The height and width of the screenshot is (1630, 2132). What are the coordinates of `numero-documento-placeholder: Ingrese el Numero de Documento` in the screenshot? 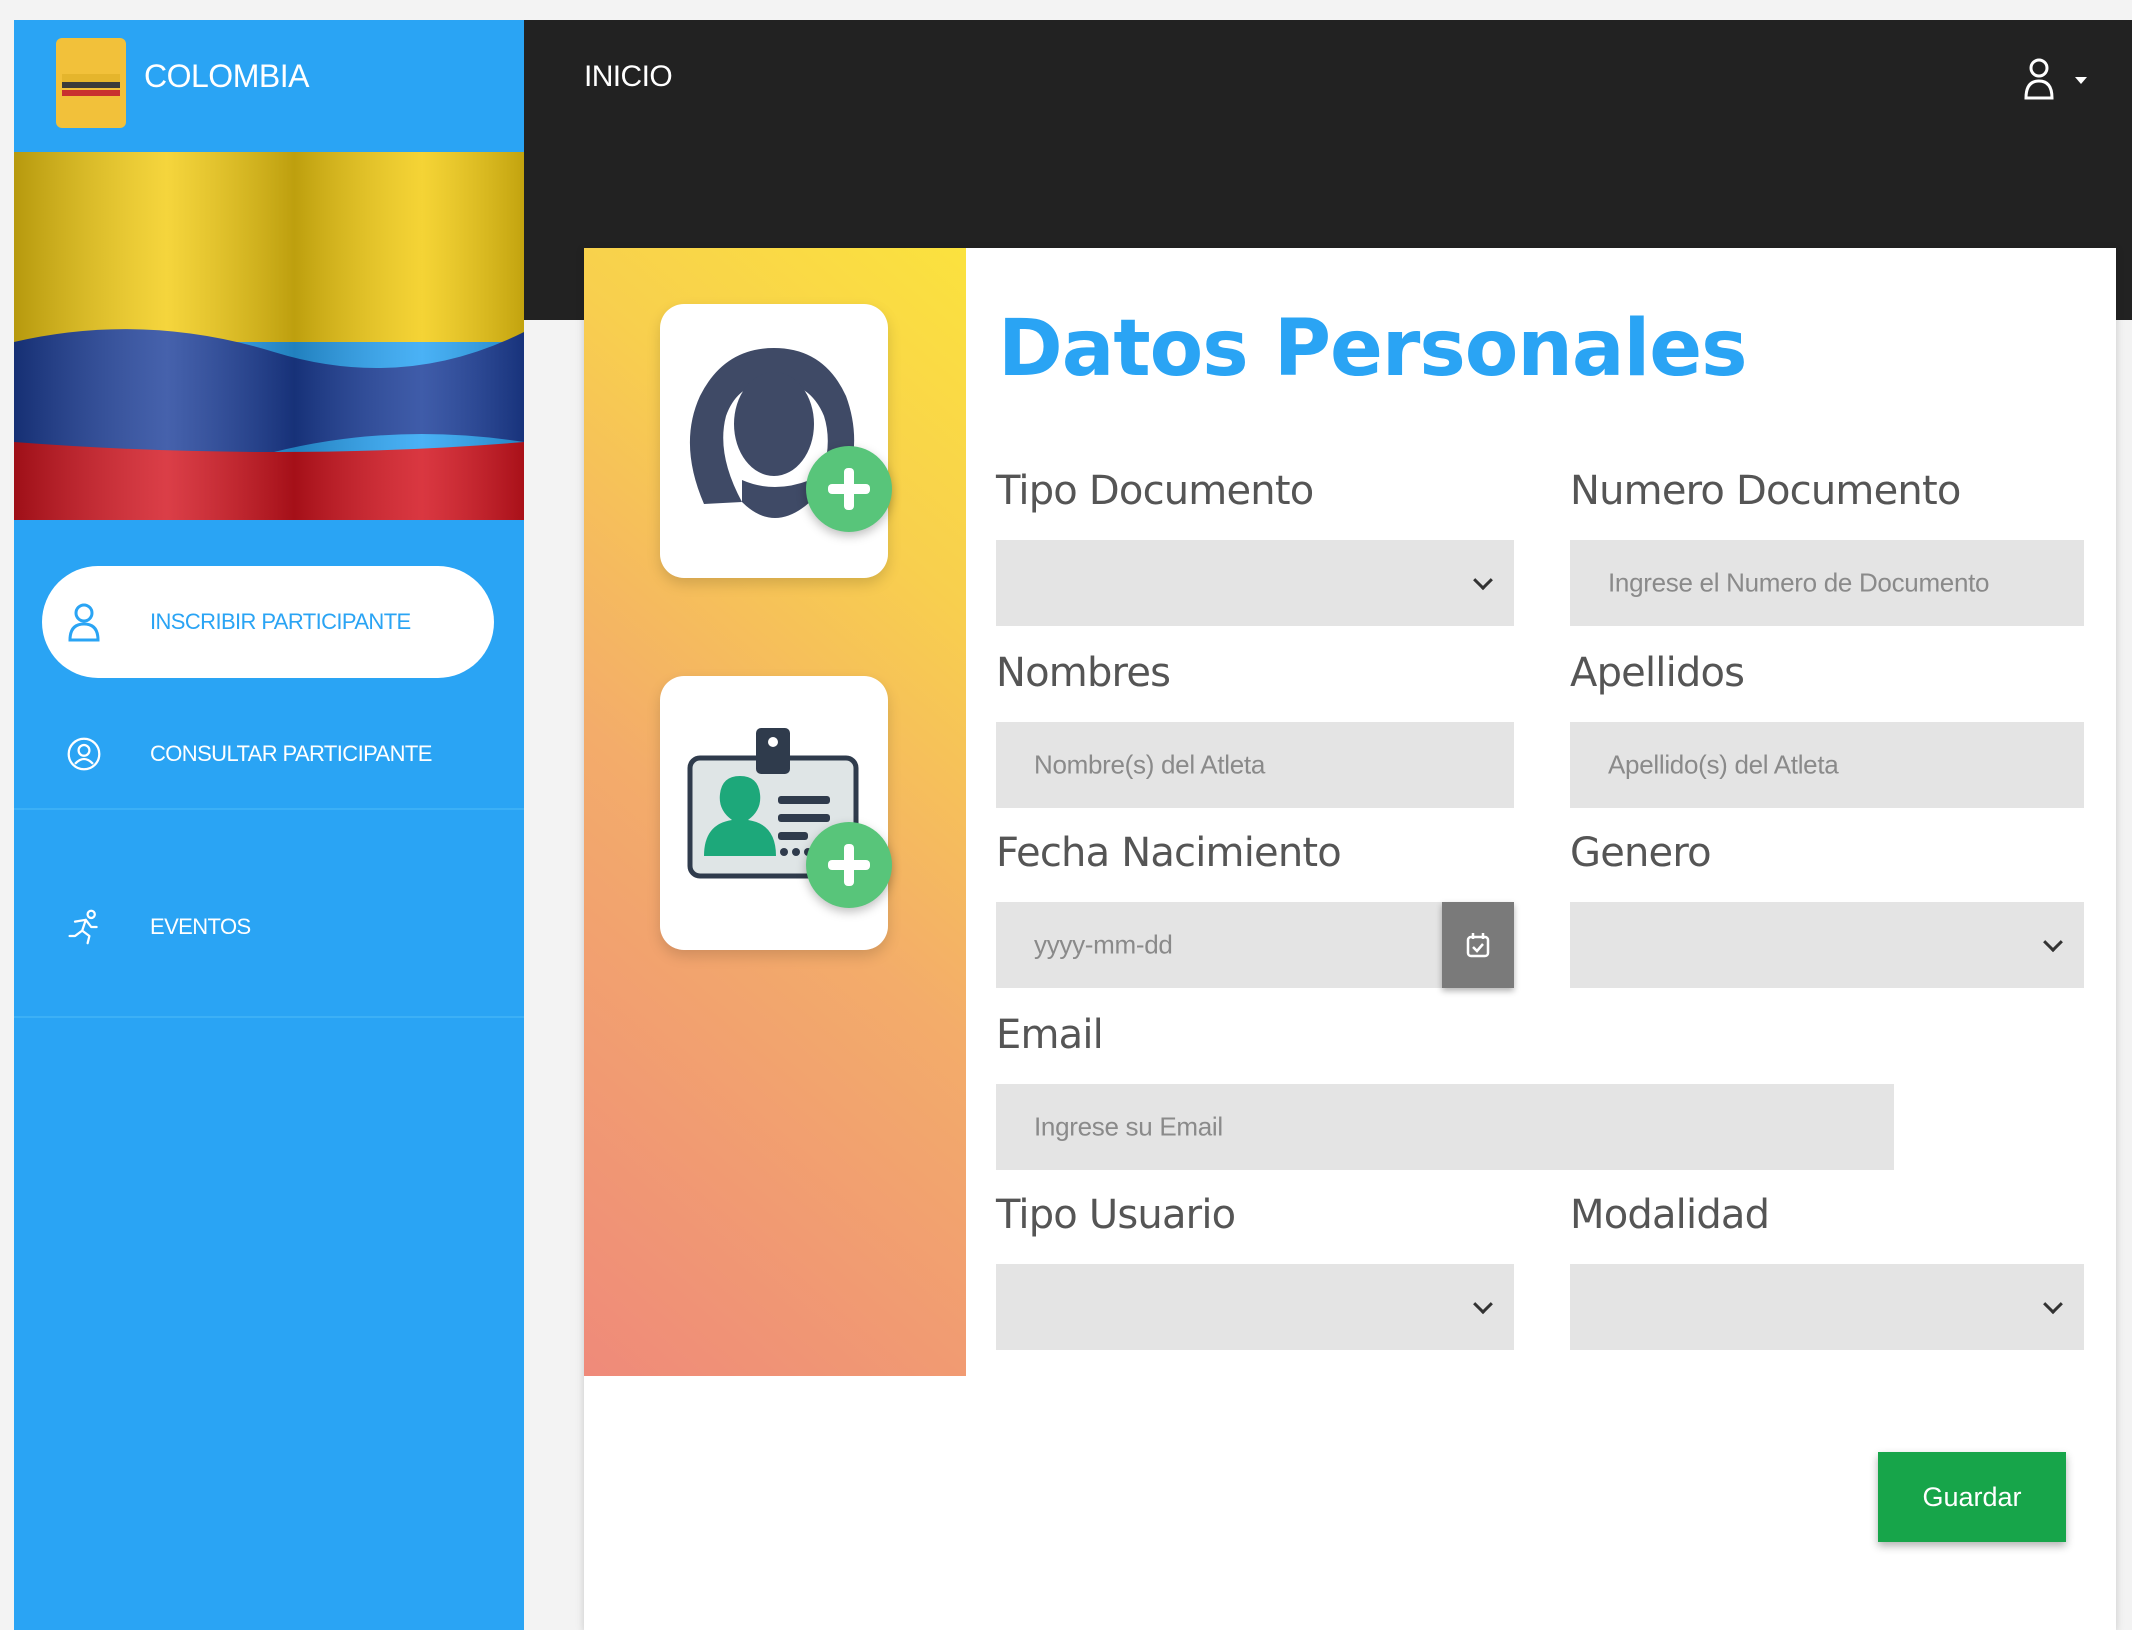 It's located at (1799, 582).